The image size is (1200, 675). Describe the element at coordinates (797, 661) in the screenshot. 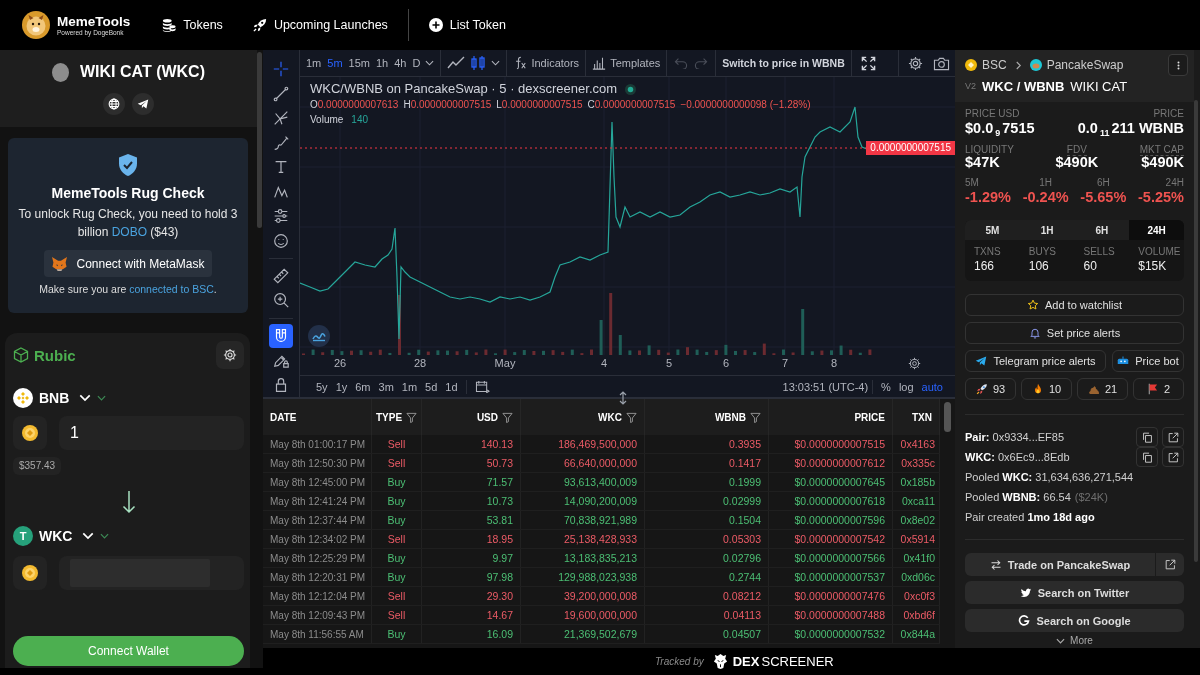

I see `logo-text: SCREENER` at that location.